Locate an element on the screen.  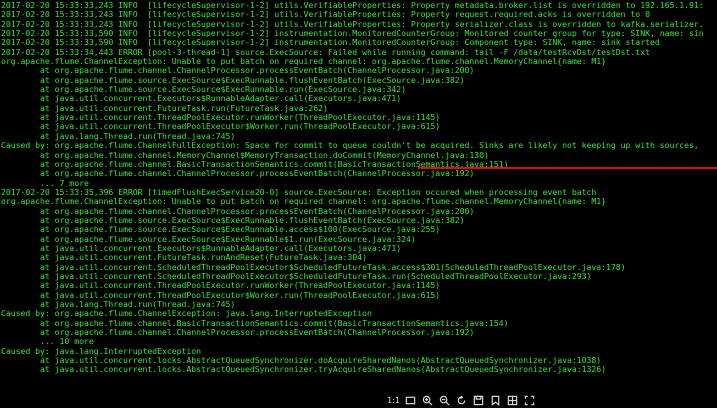
grid-button is located at coordinates (512, 400).